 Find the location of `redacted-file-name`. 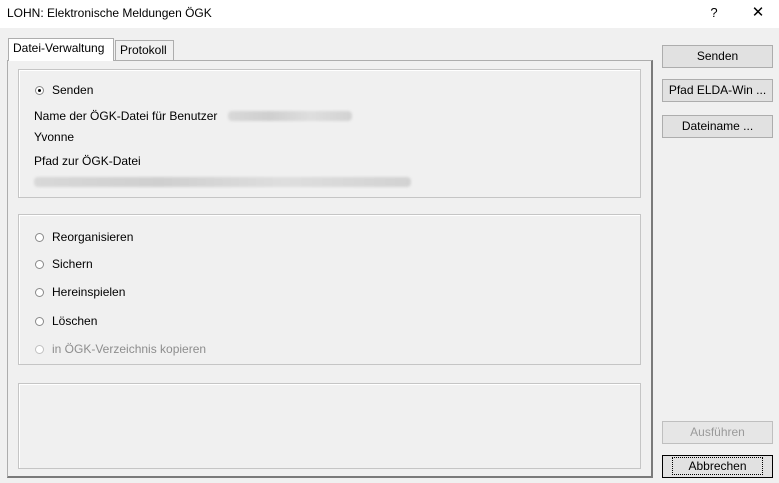

redacted-file-name is located at coordinates (290, 116).